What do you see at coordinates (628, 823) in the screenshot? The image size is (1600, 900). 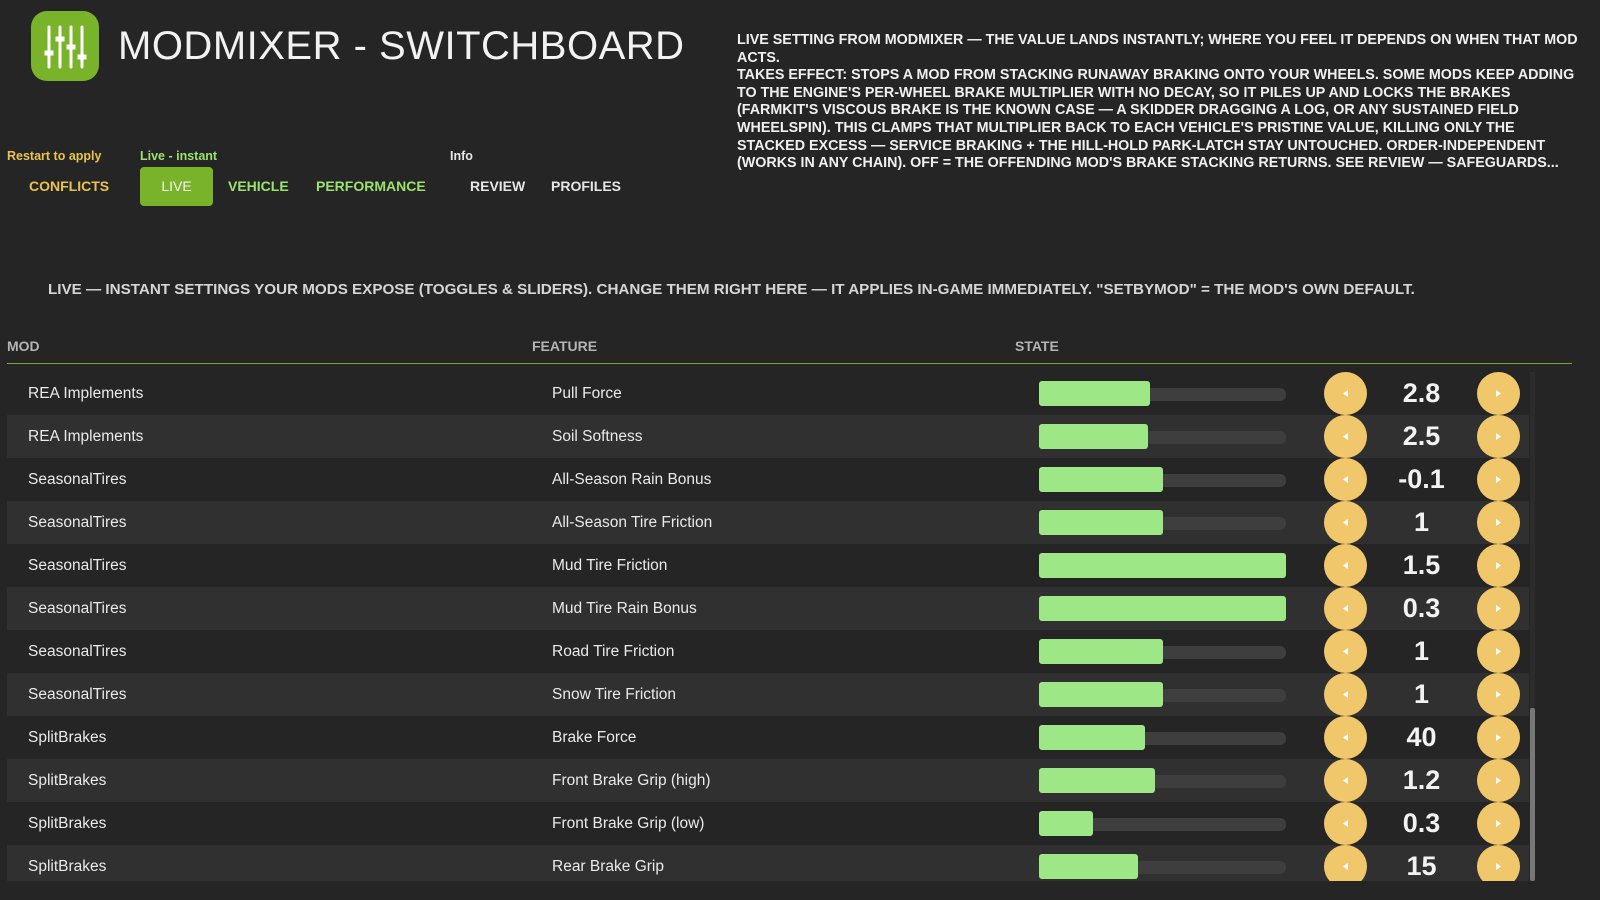 I see `feature-name: Front Brake Grip (low)` at bounding box center [628, 823].